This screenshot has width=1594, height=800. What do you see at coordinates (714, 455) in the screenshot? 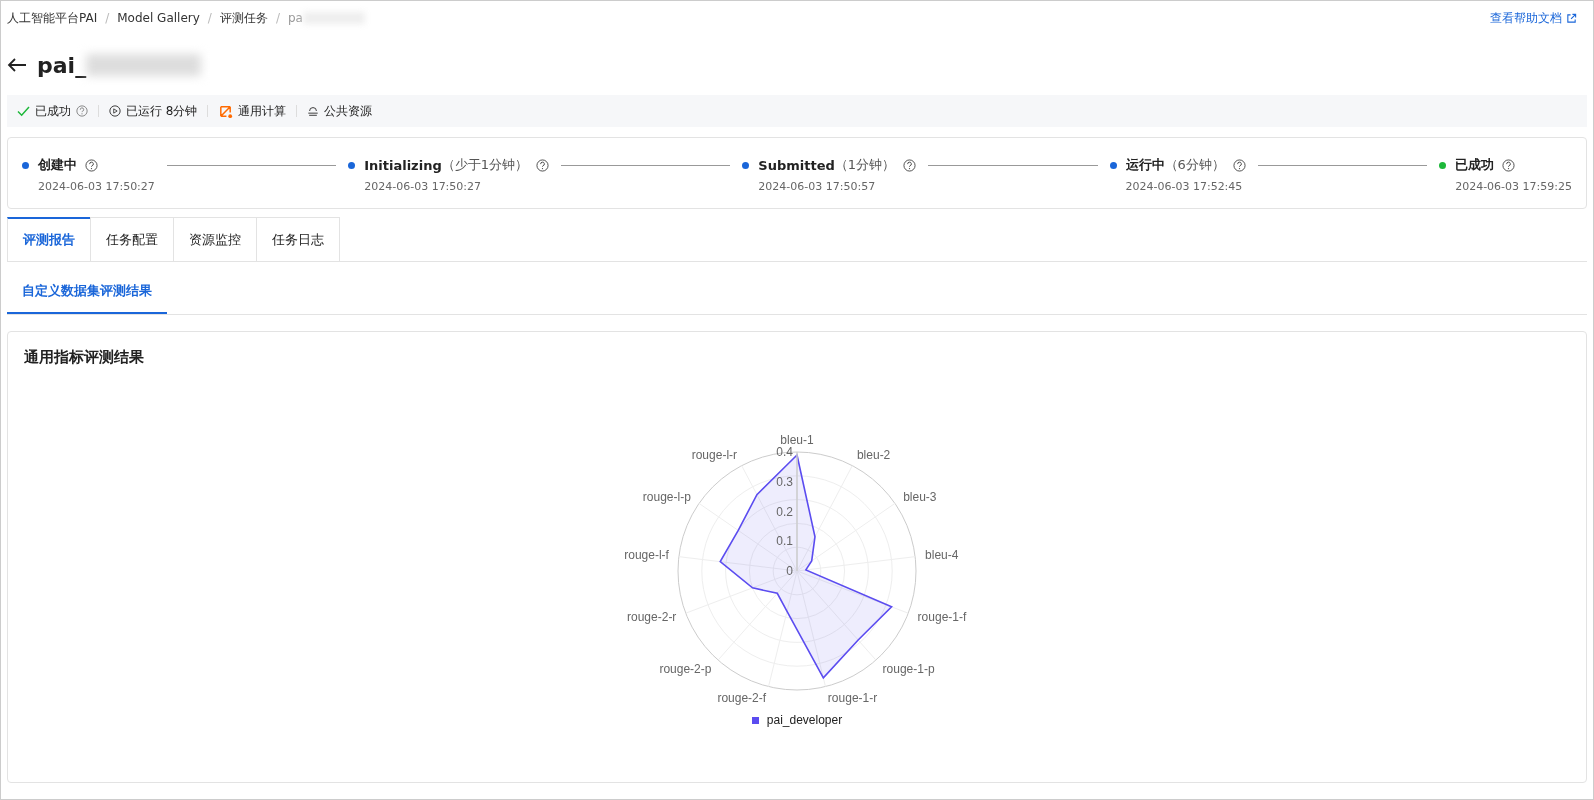
I see `axis-category-label: rouge-l-r` at bounding box center [714, 455].